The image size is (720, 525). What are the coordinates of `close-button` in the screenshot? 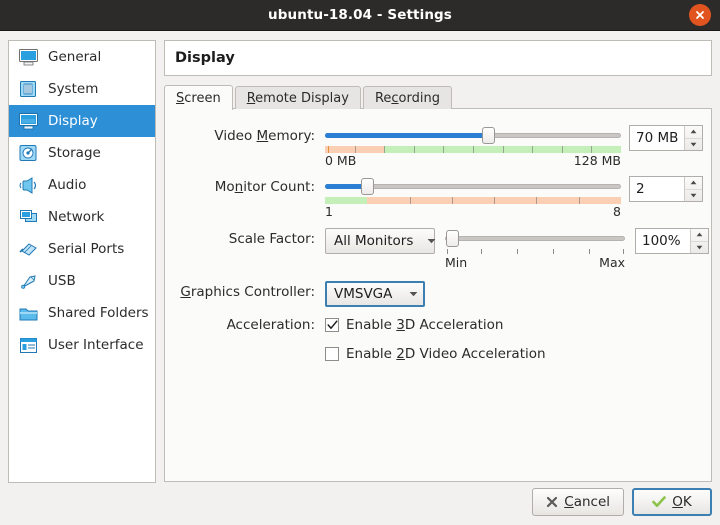 It's located at (700, 15).